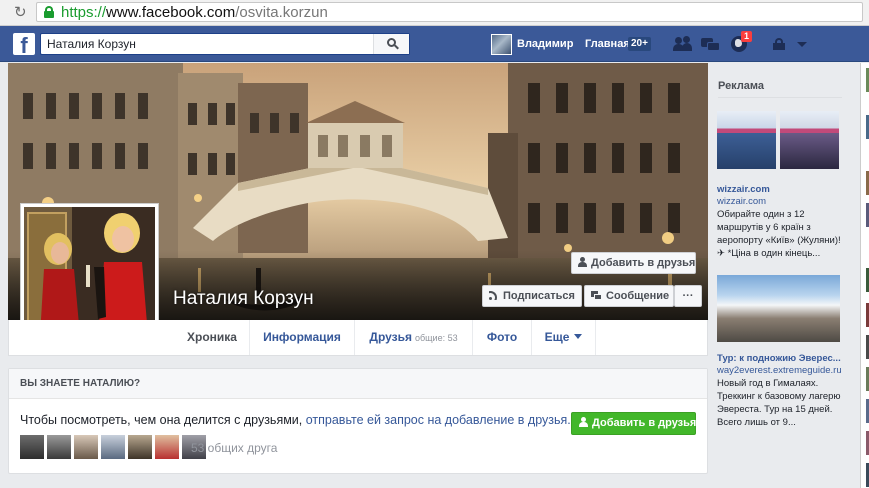  What do you see at coordinates (234, 448) in the screenshot?
I see `mutual-friends-count: 53 общих друга` at bounding box center [234, 448].